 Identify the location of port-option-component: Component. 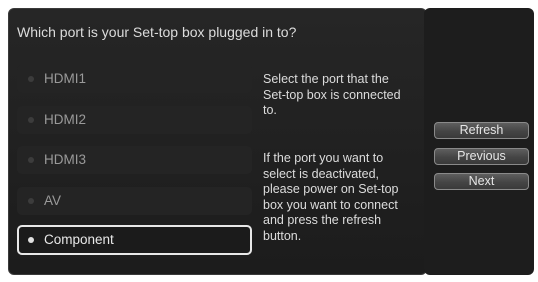
(134, 240).